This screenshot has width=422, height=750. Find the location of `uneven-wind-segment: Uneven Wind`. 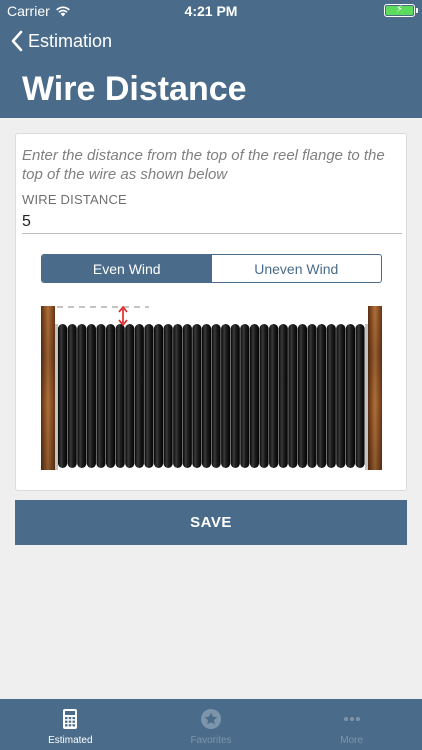

uneven-wind-segment: Uneven Wind is located at coordinates (297, 268).